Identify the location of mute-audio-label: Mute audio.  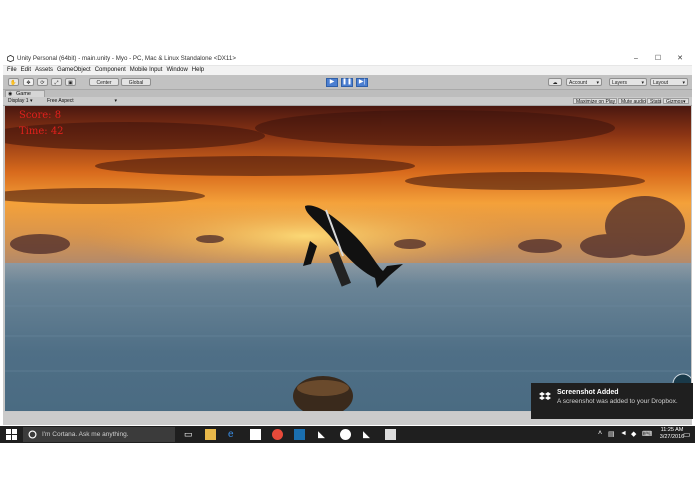
(633, 102).